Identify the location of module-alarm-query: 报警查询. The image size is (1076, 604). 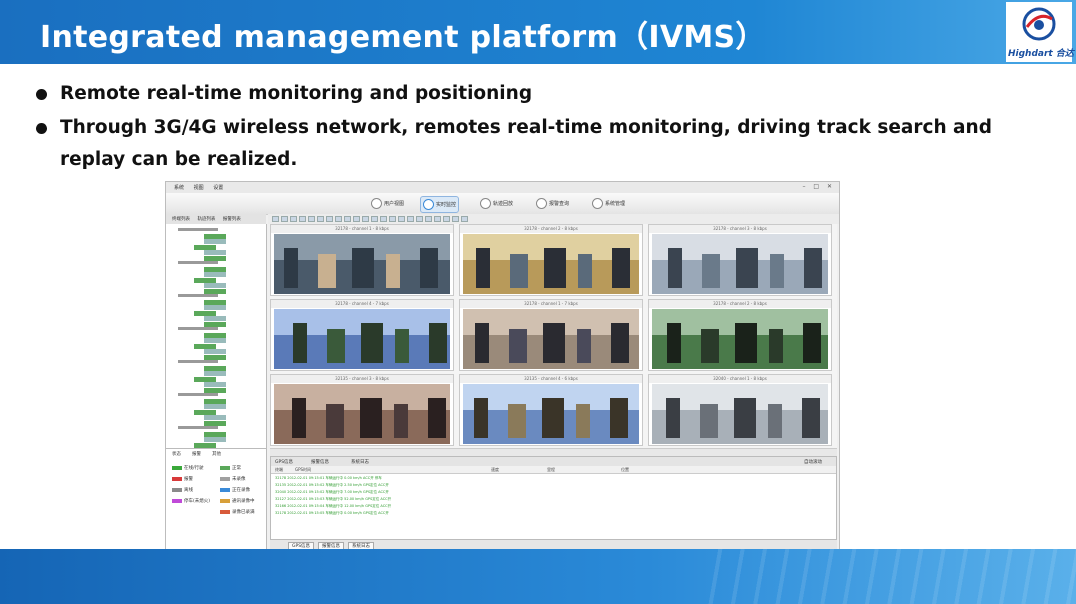
(552, 203).